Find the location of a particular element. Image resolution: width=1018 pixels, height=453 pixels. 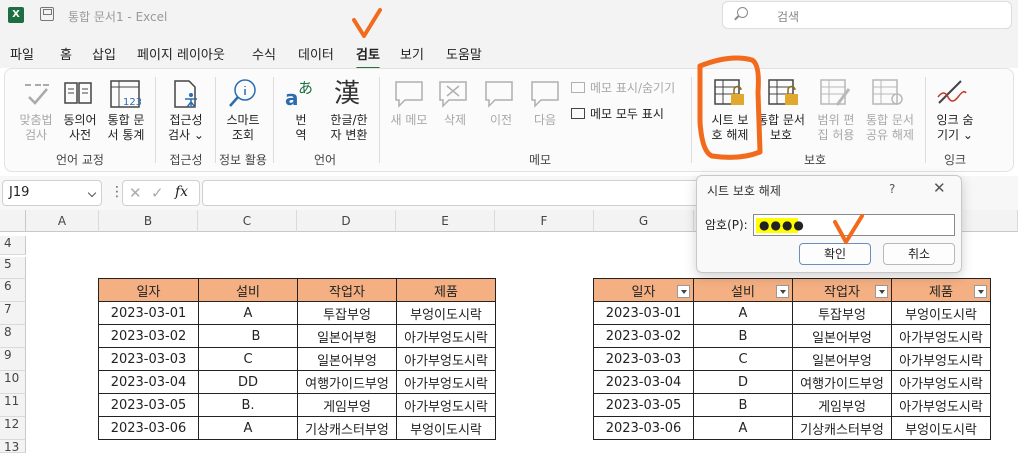

cell: B. is located at coordinates (248, 405).